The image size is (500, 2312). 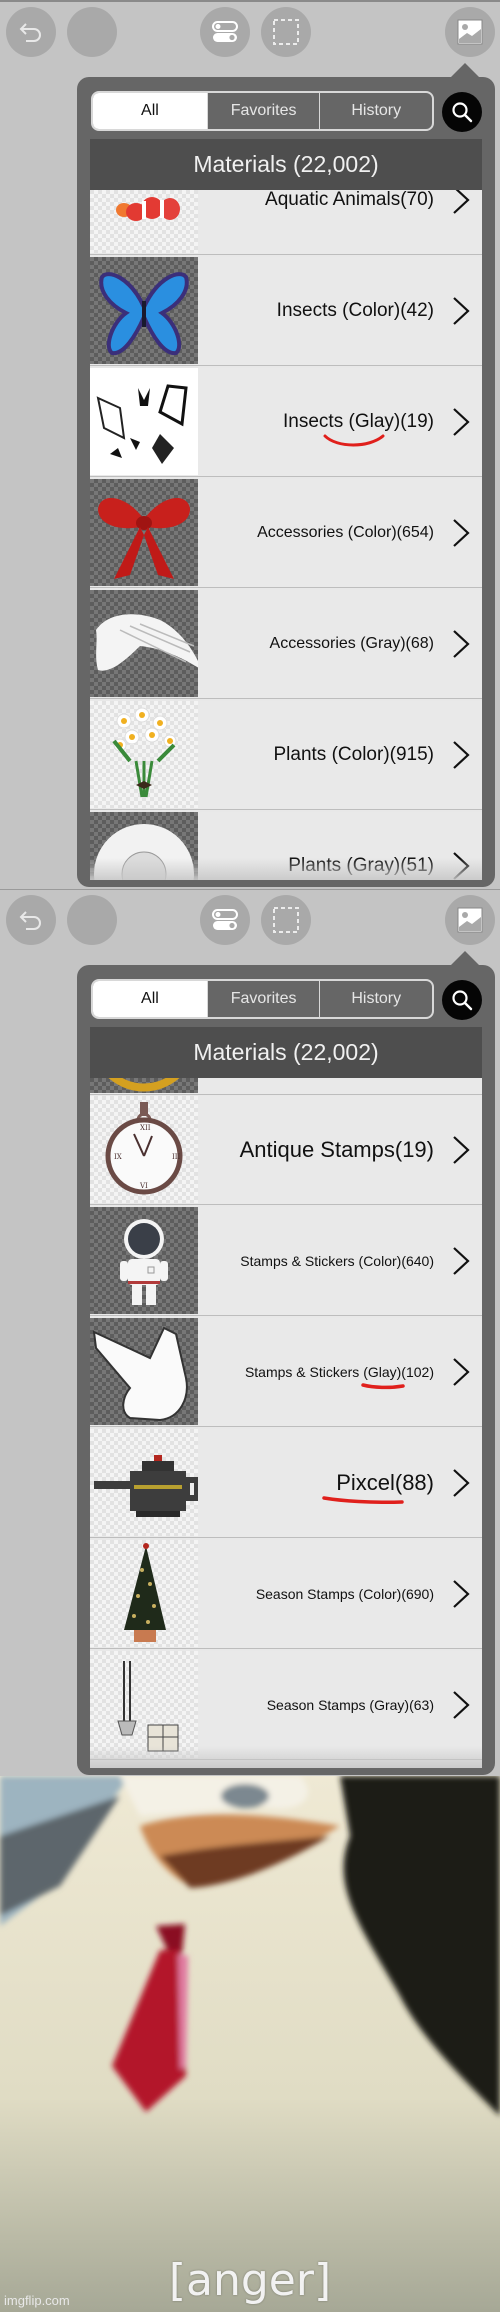 What do you see at coordinates (286, 1086) in the screenshot?
I see `list-item` at bounding box center [286, 1086].